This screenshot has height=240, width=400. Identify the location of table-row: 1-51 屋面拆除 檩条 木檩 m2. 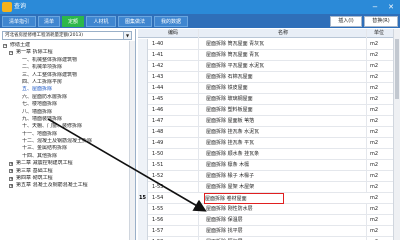
(269, 165).